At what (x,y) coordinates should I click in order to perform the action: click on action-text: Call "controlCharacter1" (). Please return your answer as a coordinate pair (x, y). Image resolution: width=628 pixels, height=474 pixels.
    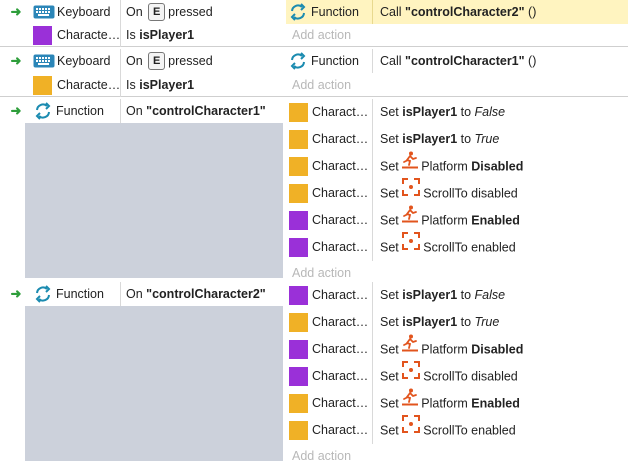
    Looking at the image, I should click on (458, 61).